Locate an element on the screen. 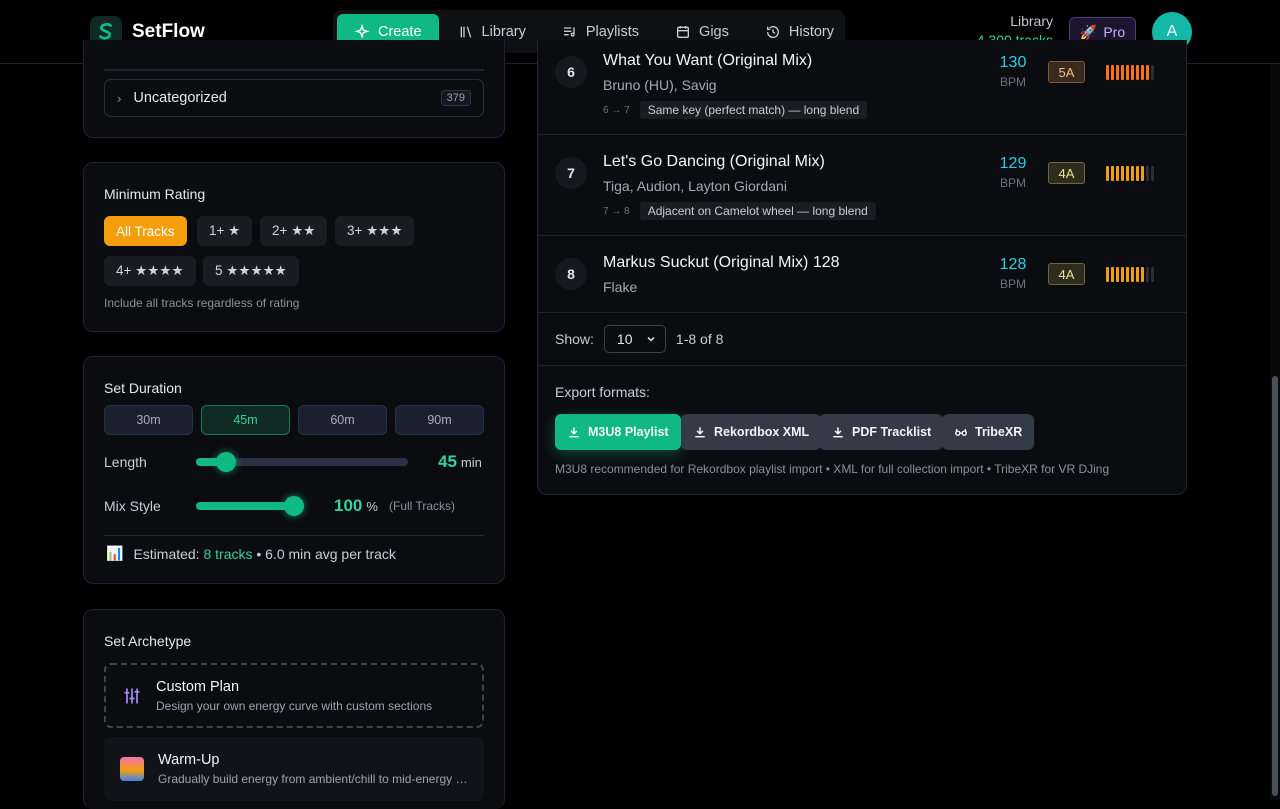  transition-note: Adjacent on Camelot wheel — long blend is located at coordinates (757, 211).